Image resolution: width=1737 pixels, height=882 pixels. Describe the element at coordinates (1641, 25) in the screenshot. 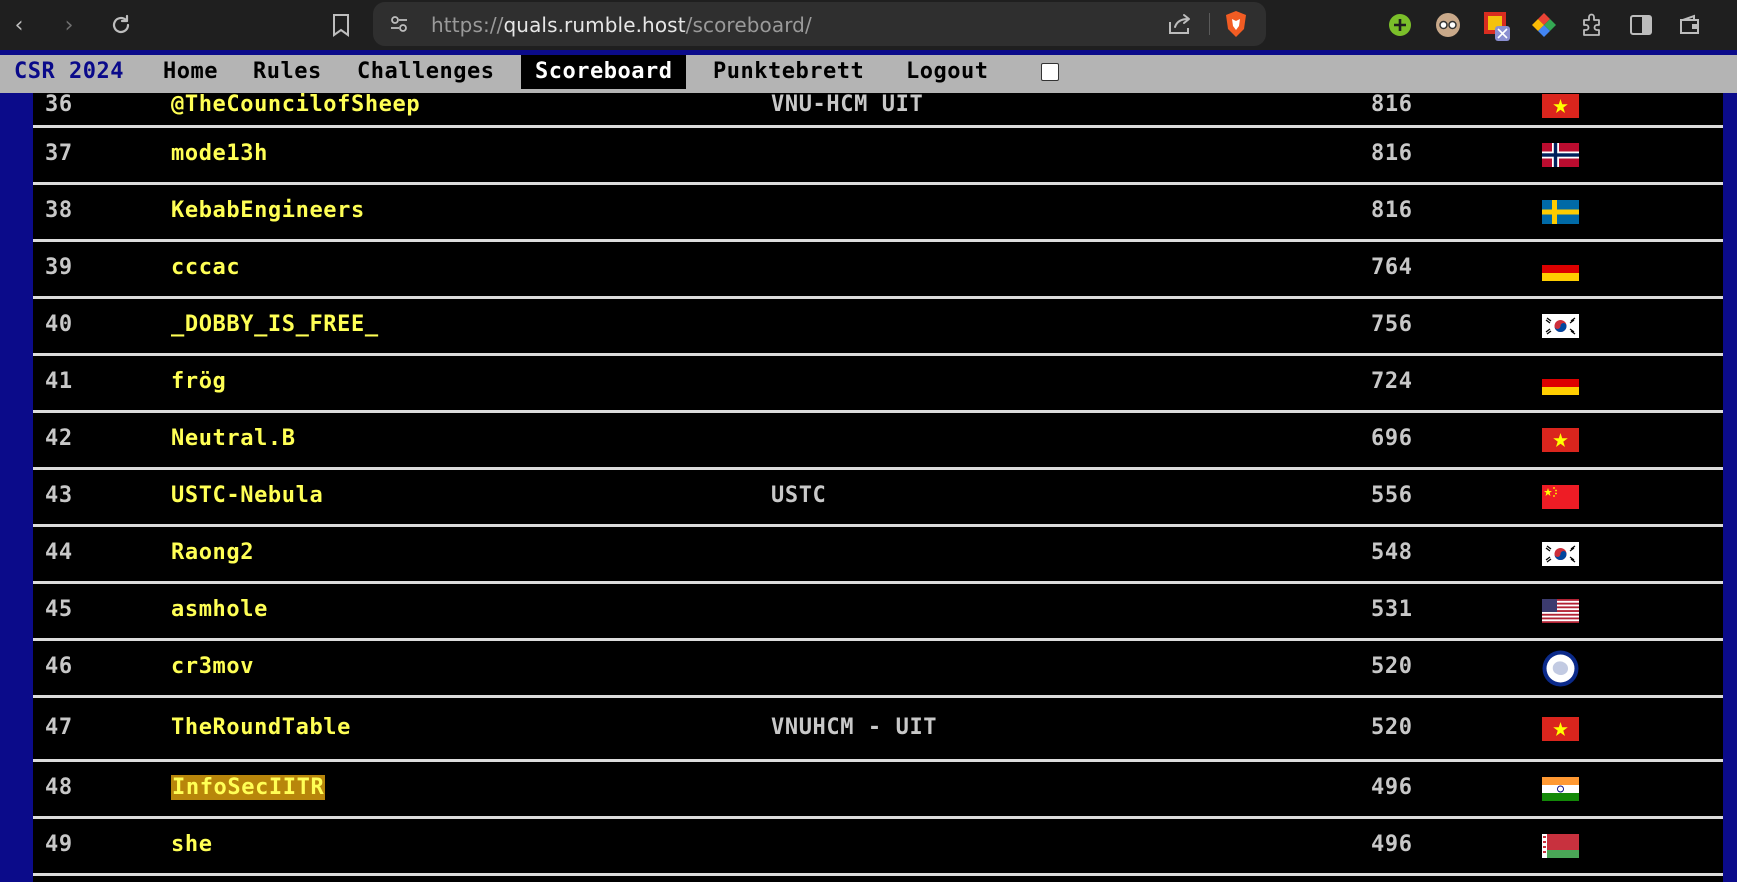

I see `sidebar-toggle-icon` at that location.